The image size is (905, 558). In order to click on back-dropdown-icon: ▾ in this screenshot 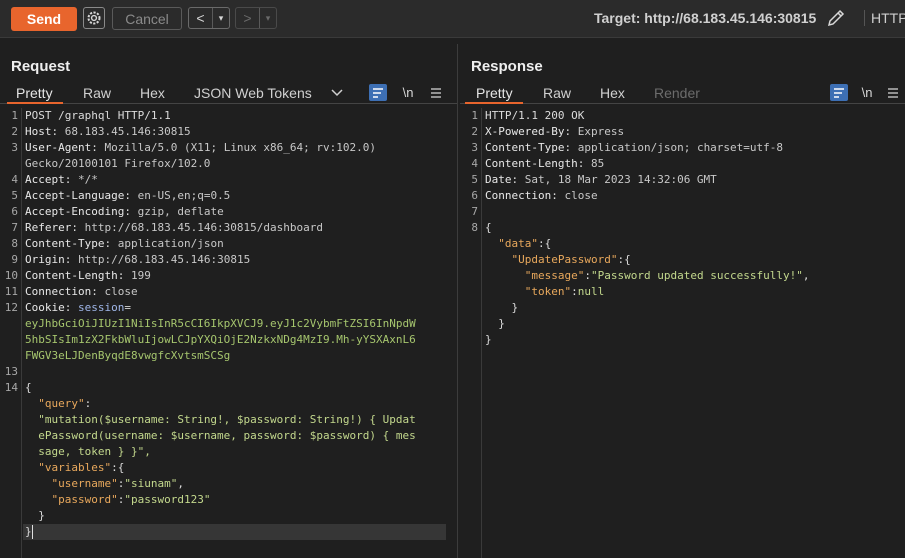, I will do `click(221, 18)`.